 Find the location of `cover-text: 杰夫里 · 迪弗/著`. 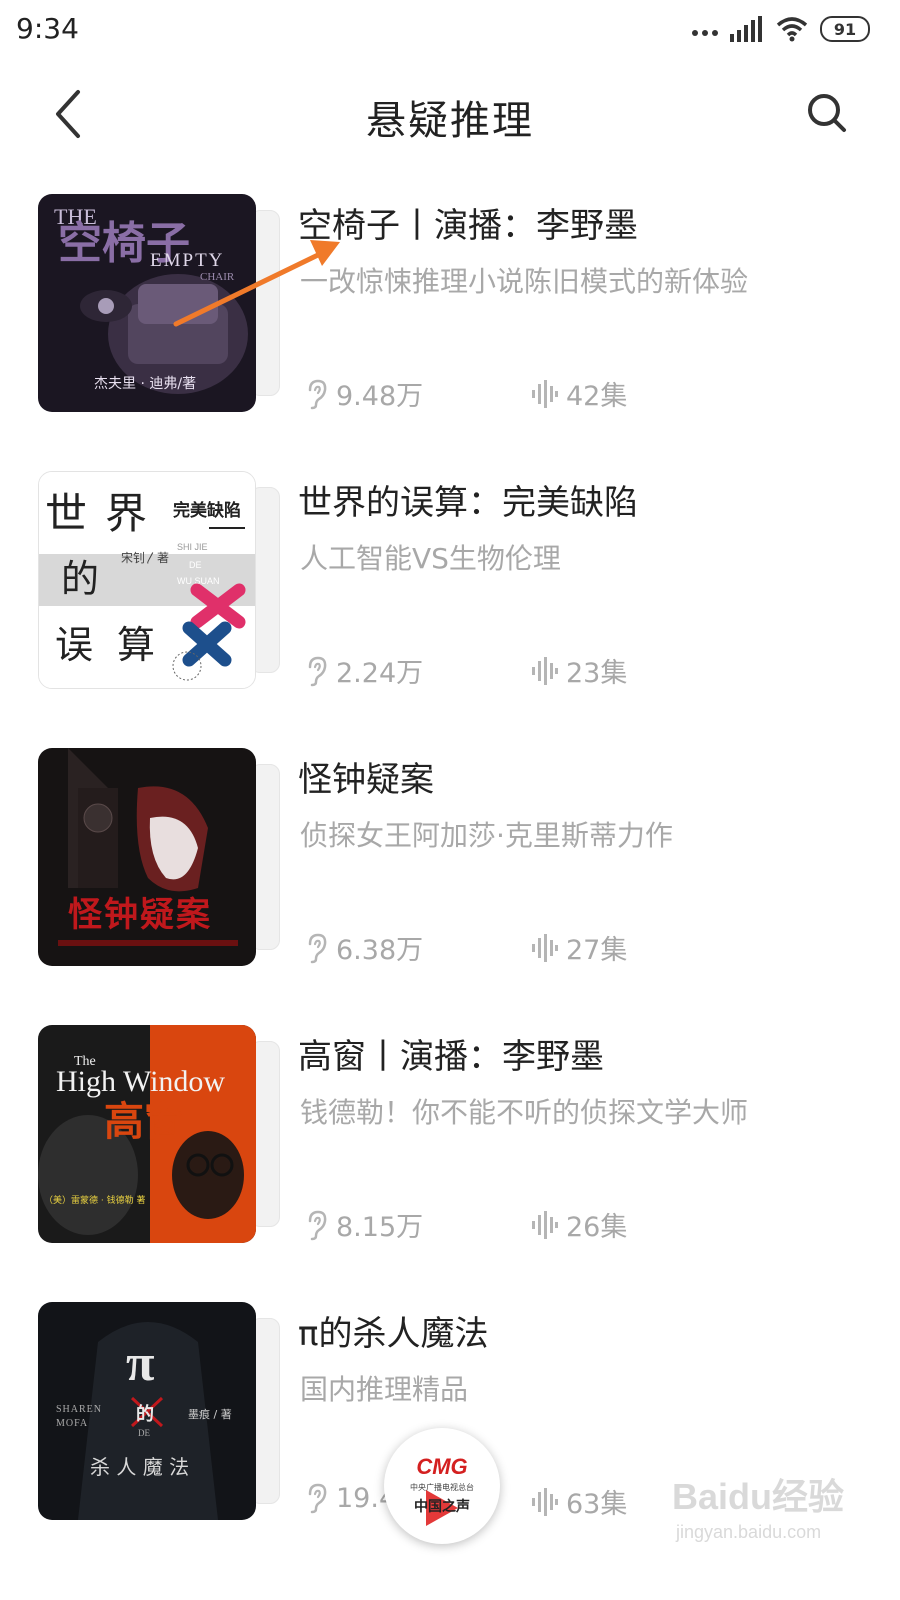

cover-text: 杰夫里 · 迪弗/著 is located at coordinates (145, 384).